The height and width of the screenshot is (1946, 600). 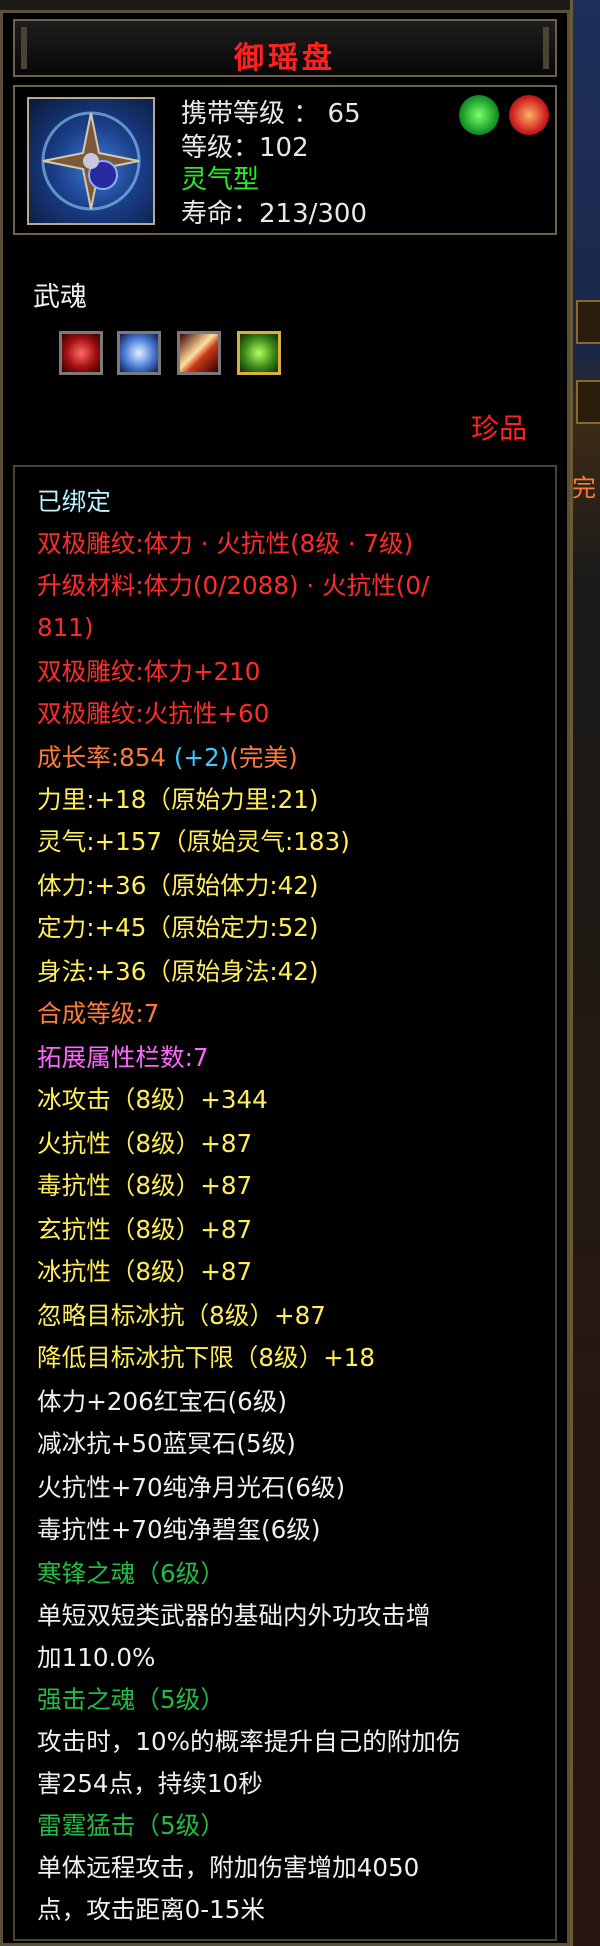 I want to click on green-emblem-icon, so click(x=479, y=115).